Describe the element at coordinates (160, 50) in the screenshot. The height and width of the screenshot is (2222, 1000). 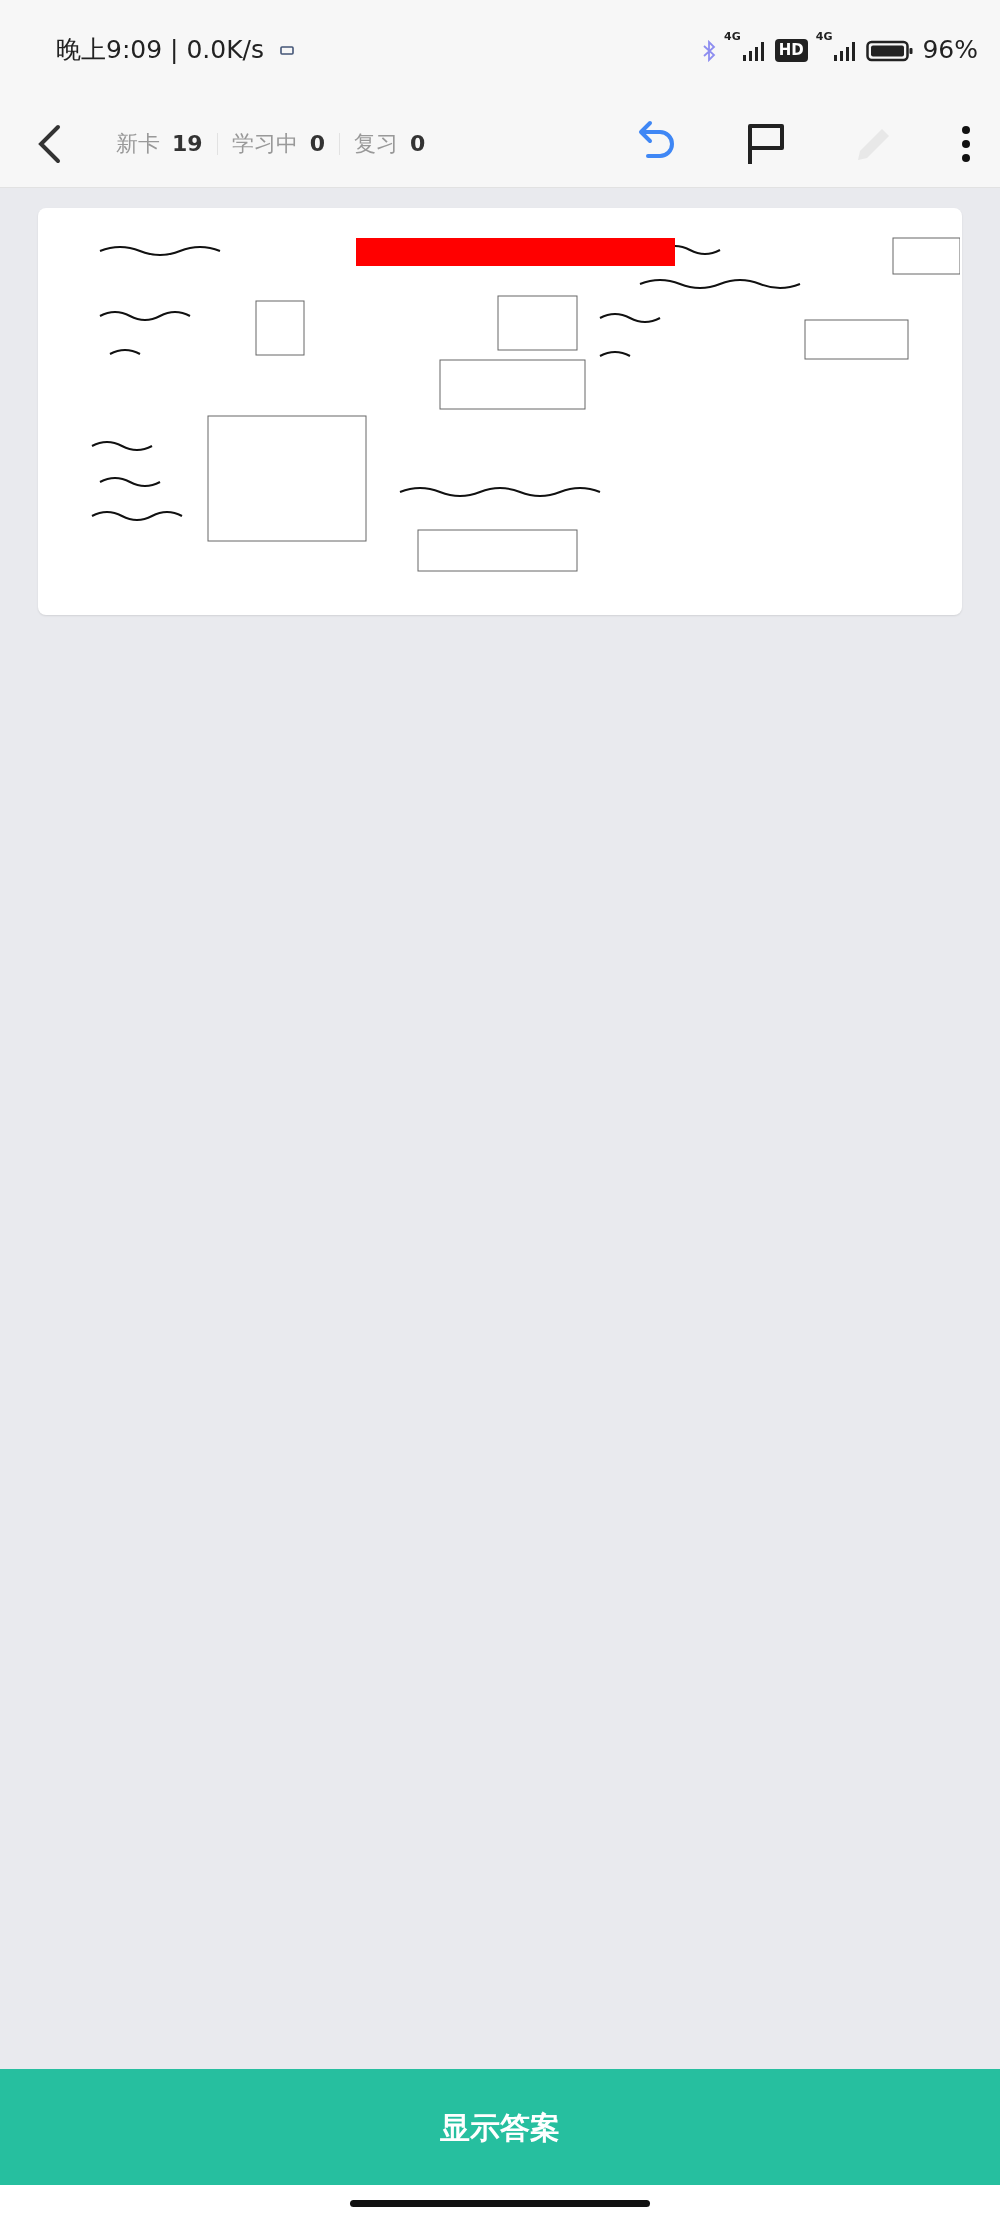
I see `status-clock: 晚上9:09 | 0.0K/s` at that location.